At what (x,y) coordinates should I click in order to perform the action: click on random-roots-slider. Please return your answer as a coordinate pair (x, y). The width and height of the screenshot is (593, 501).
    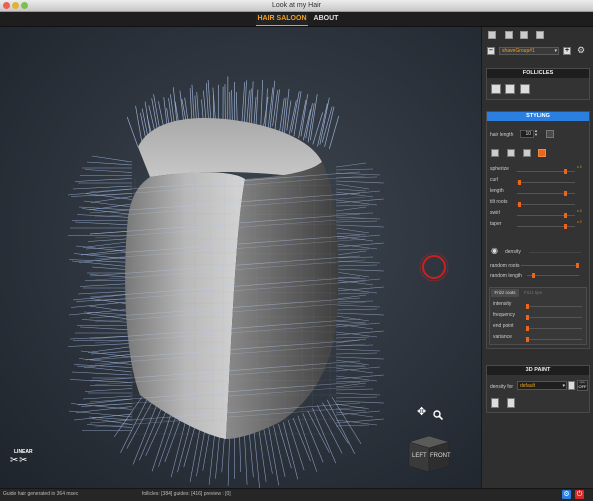
    Looking at the image, I should click on (551, 265).